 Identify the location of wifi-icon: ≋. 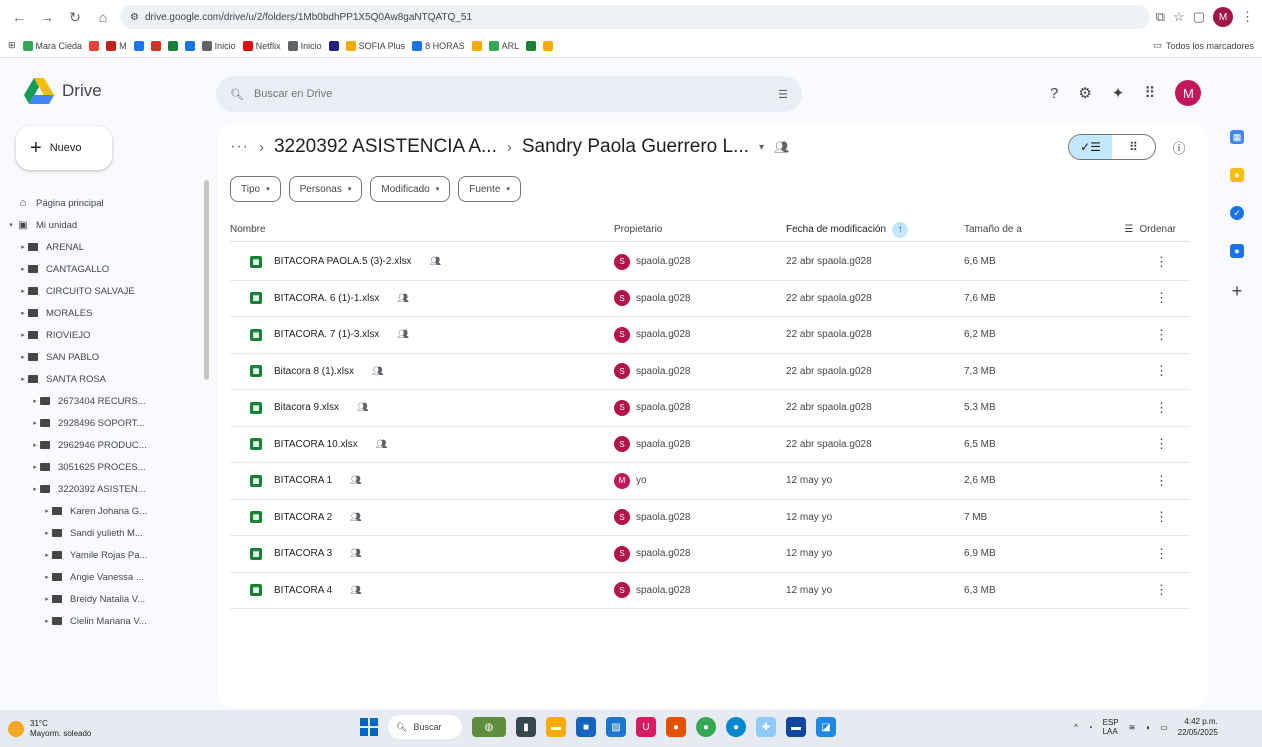
(1132, 727).